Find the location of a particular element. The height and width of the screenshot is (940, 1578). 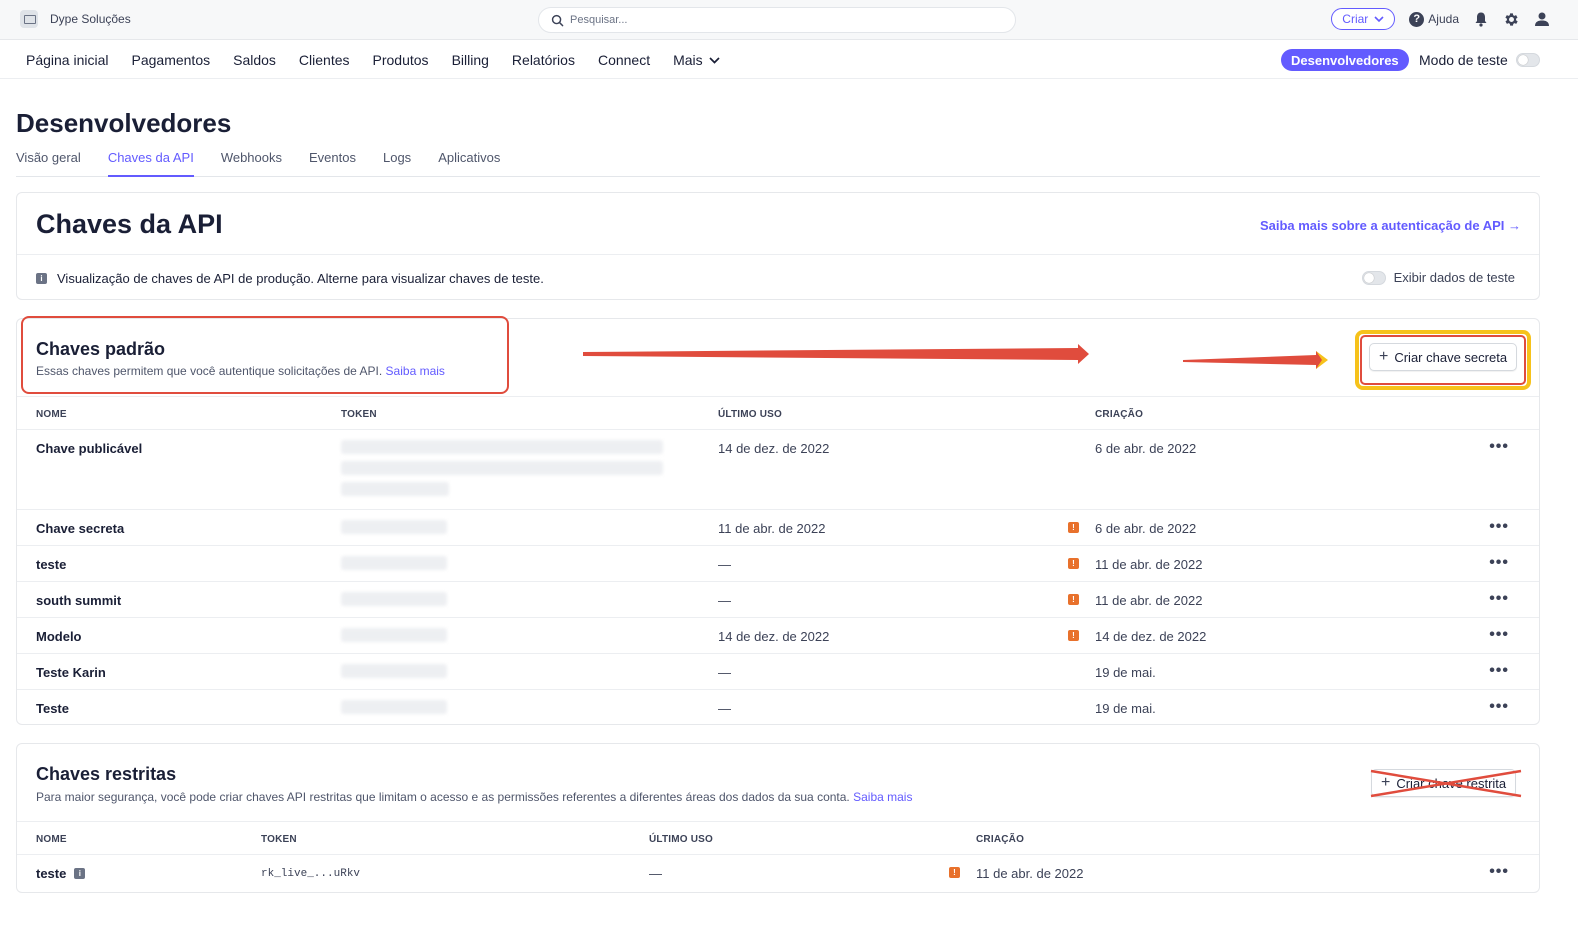

key-name: Teste is located at coordinates (52, 708).